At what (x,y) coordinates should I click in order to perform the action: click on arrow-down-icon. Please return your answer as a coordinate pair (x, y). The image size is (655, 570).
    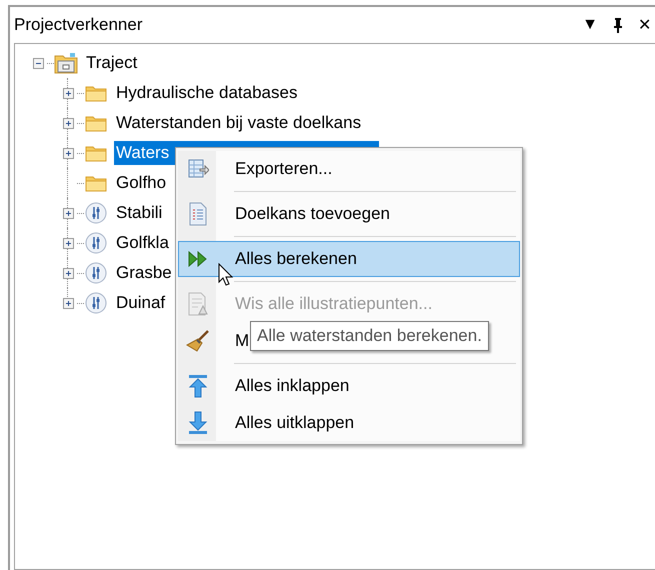
    Looking at the image, I should click on (198, 423).